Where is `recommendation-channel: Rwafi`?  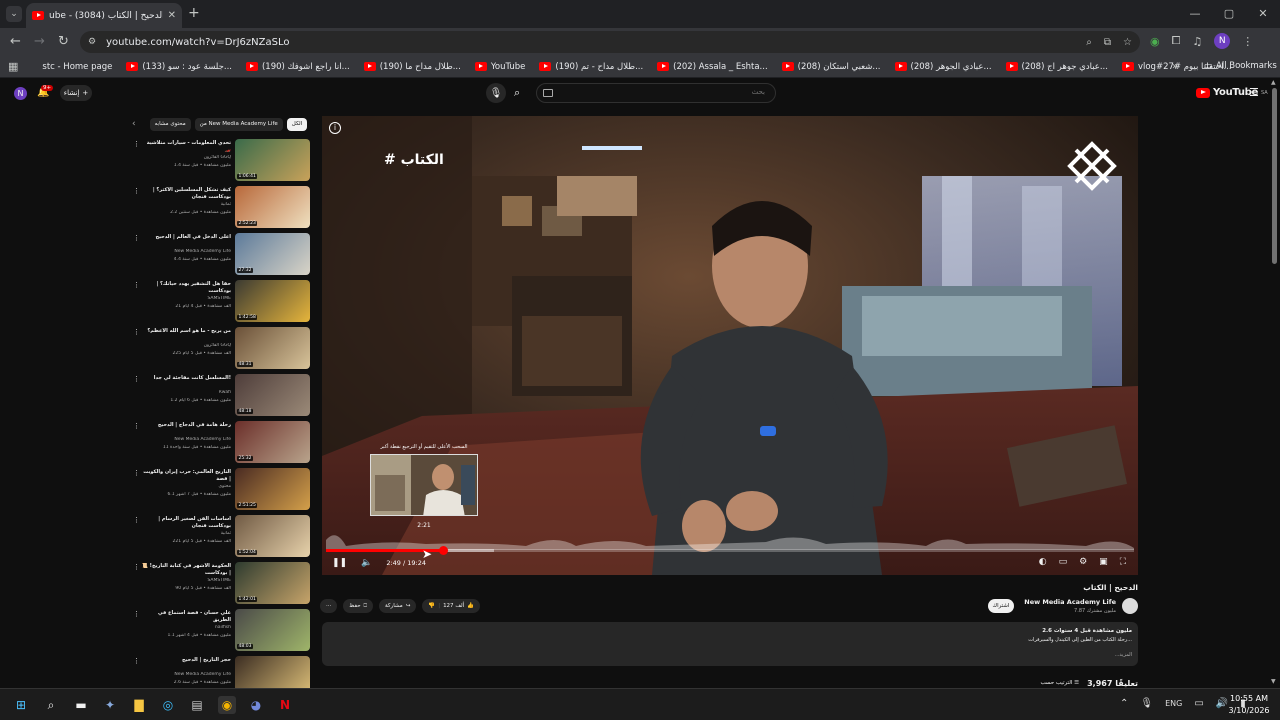
recommendation-channel: Rwafi is located at coordinates (186, 392).